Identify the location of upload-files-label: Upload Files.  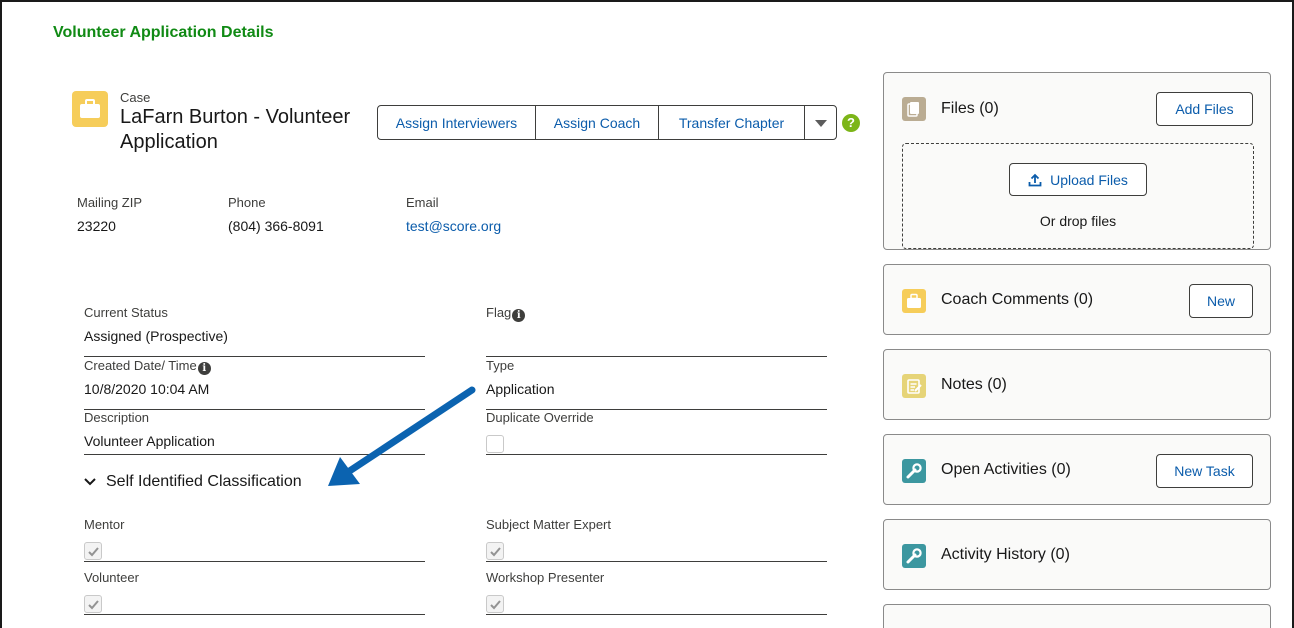
(1089, 179).